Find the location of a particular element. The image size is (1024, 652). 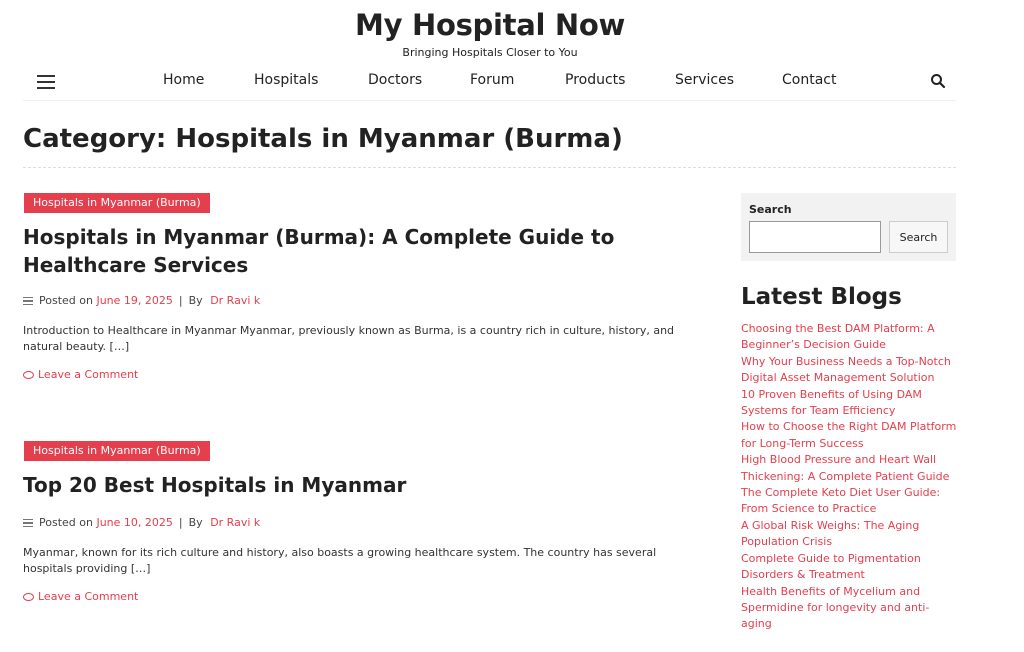

site-title: My Hospital Now is located at coordinates (490, 25).